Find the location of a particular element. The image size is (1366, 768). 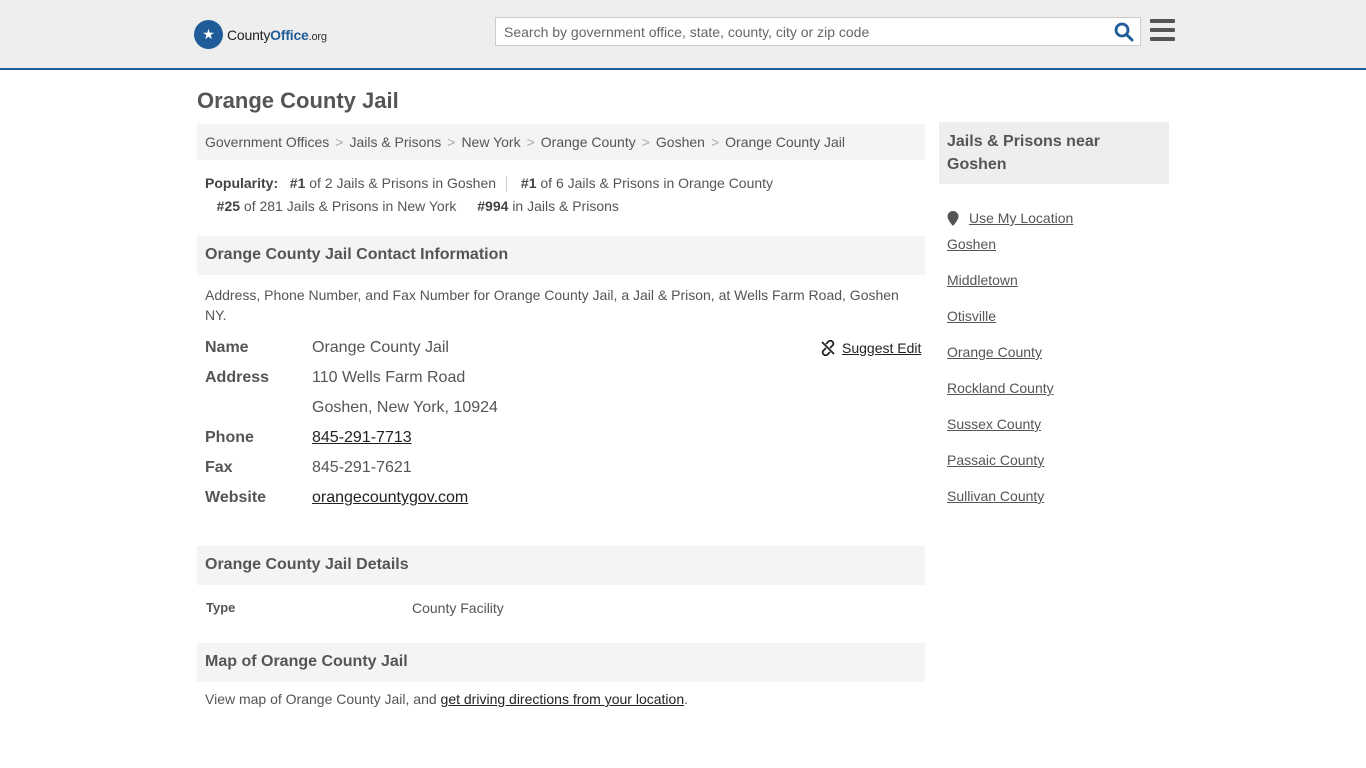

phone-link: 845-291-7713 is located at coordinates (362, 437).